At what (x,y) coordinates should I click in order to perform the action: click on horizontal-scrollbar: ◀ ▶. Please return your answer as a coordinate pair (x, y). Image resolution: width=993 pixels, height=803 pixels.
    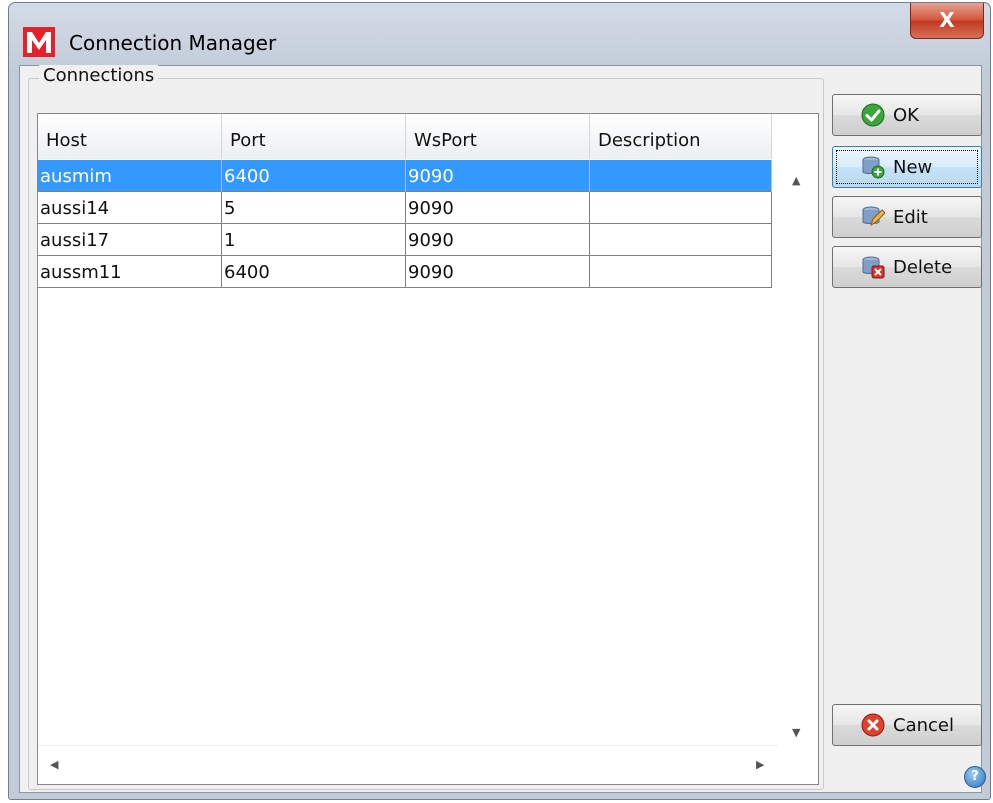
    Looking at the image, I should click on (408, 764).